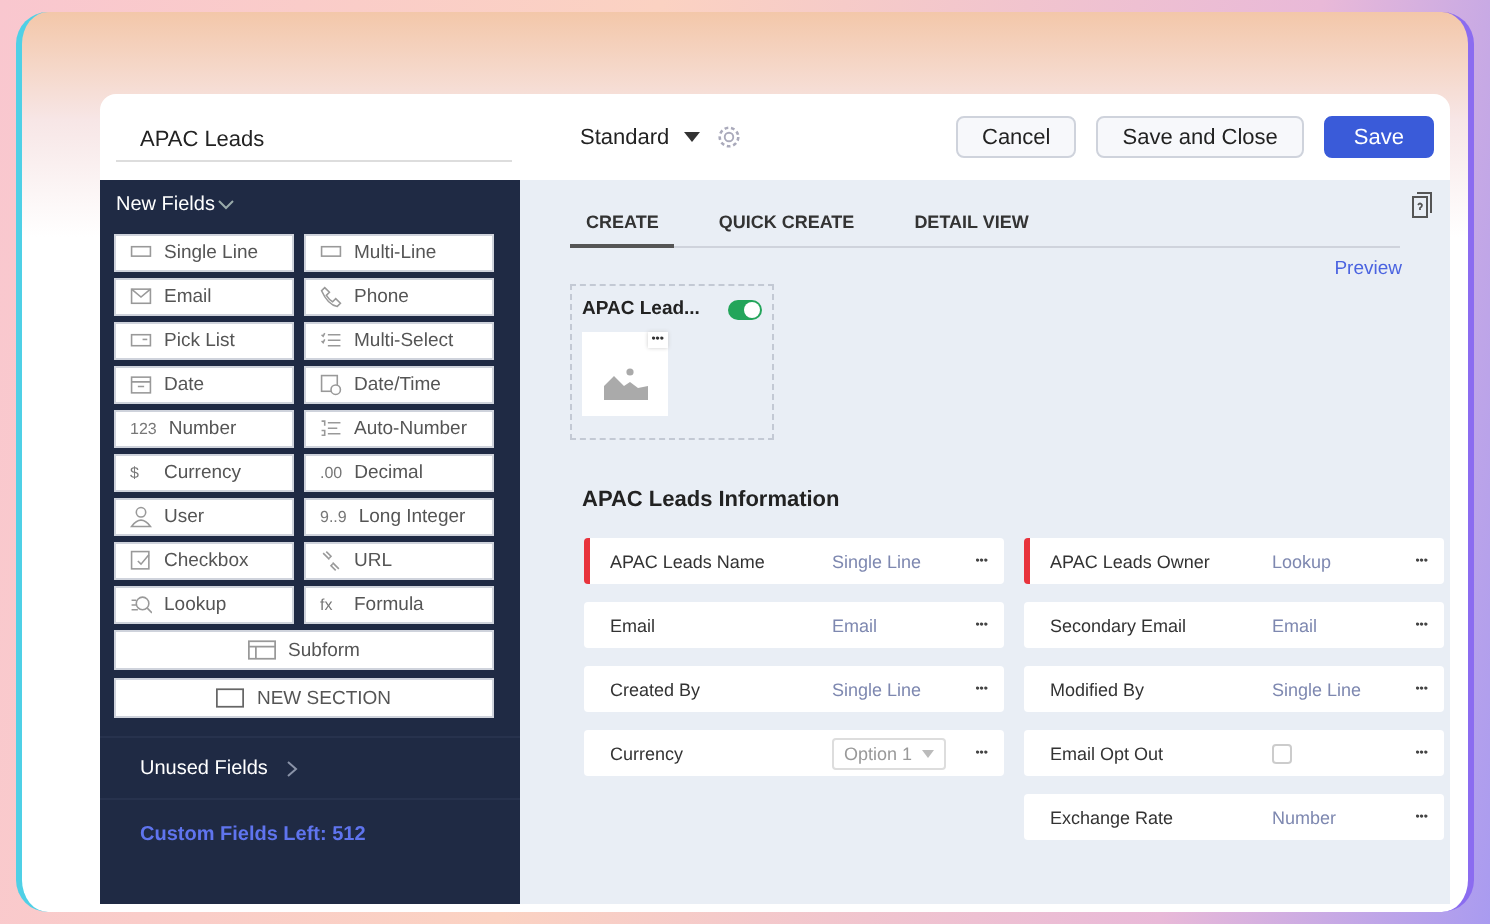  I want to click on field-label: APAC Leads Name, so click(688, 561).